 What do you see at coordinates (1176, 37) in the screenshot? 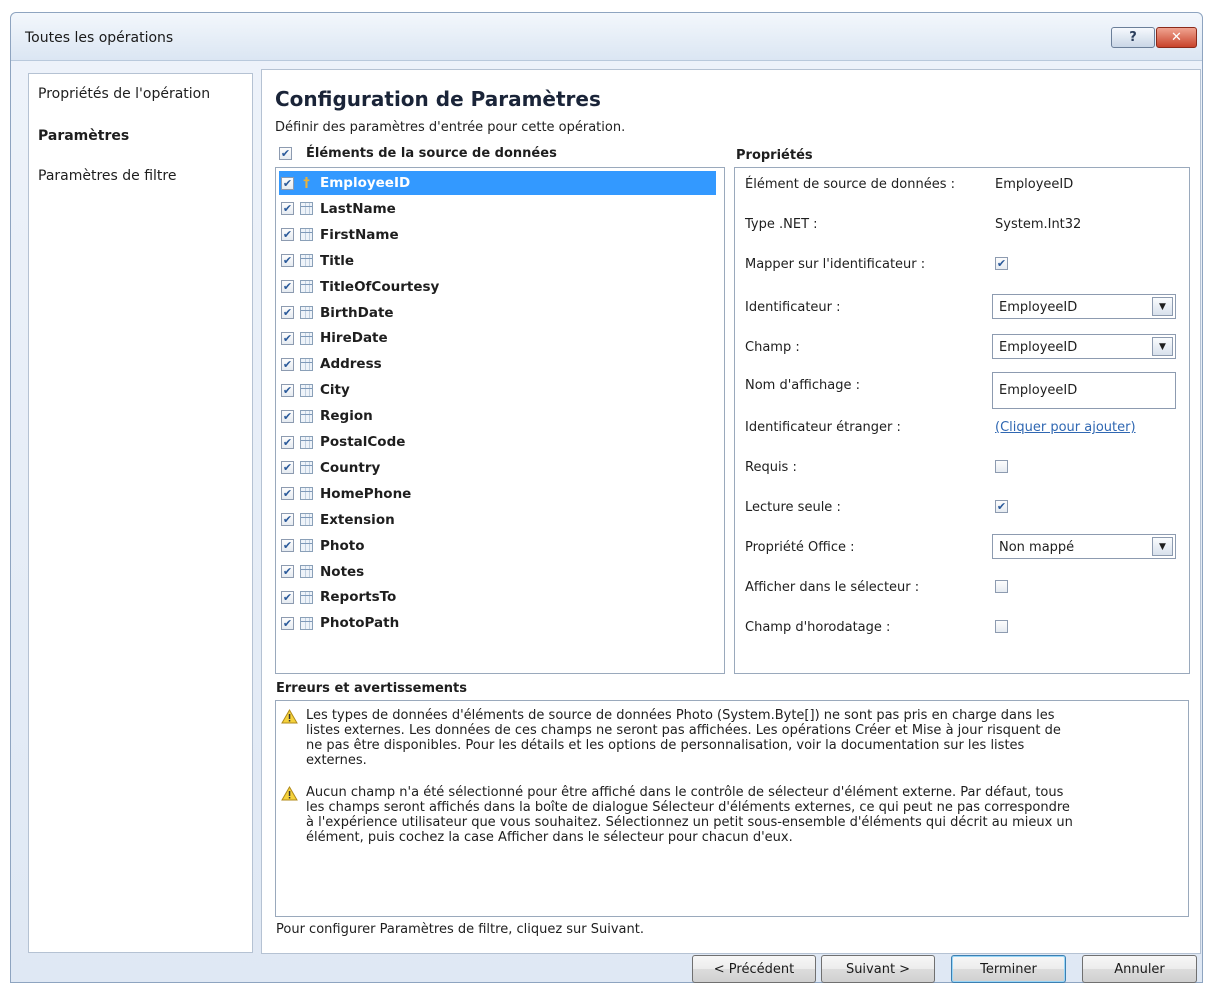
I see `close-button: ✕` at bounding box center [1176, 37].